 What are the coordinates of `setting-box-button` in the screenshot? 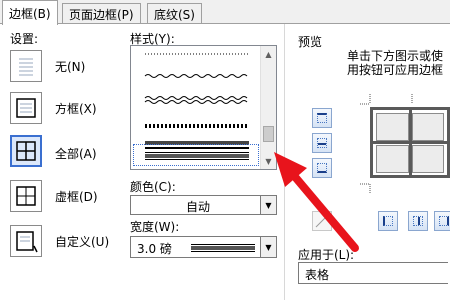 It's located at (26, 108).